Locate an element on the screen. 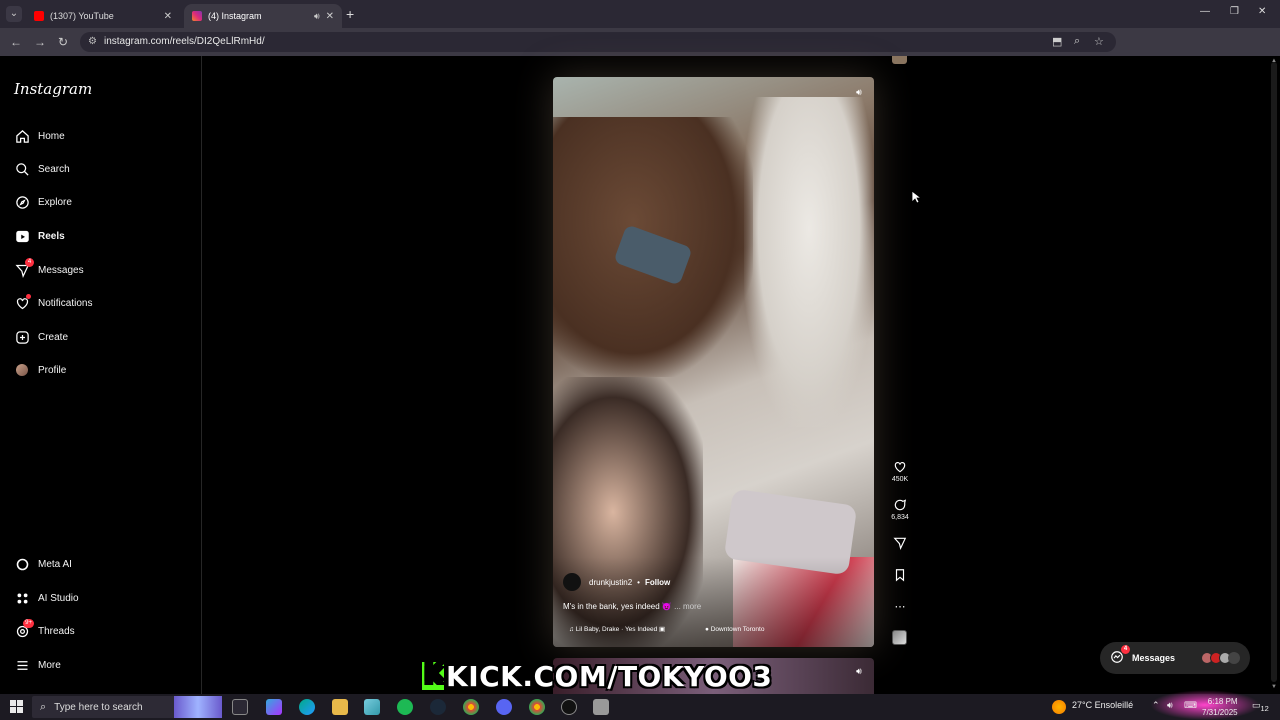  tab-title: (4) Instagram is located at coordinates (235, 16).